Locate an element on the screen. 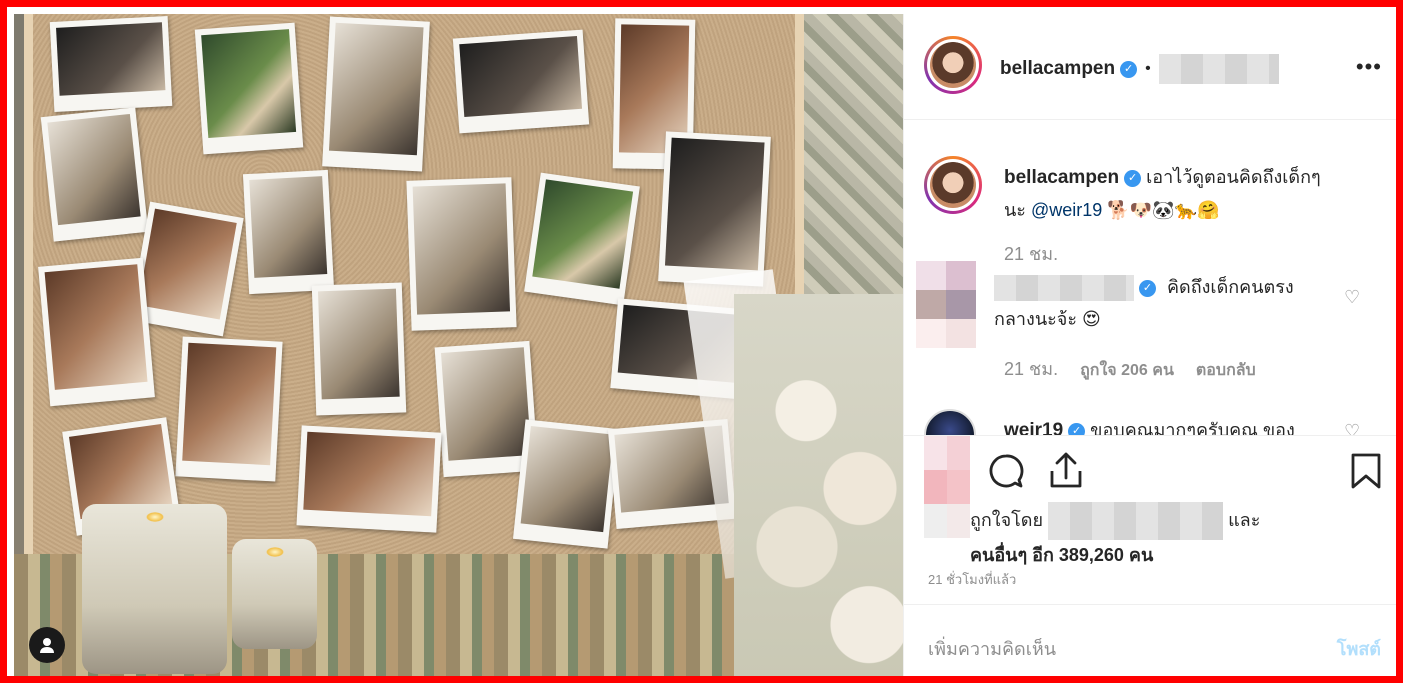 This screenshot has height=683, width=1403. redacted-liker is located at coordinates (1136, 521).